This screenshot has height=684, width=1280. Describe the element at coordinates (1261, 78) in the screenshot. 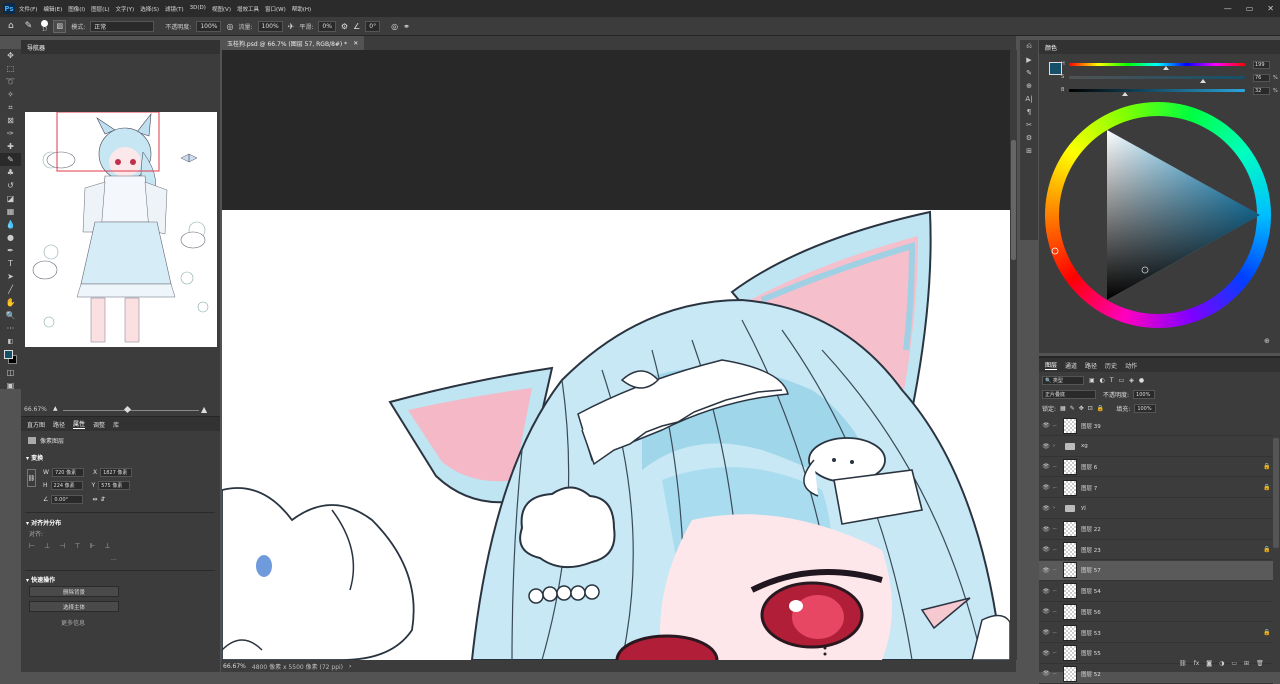

I see `saturation-input: 76` at that location.